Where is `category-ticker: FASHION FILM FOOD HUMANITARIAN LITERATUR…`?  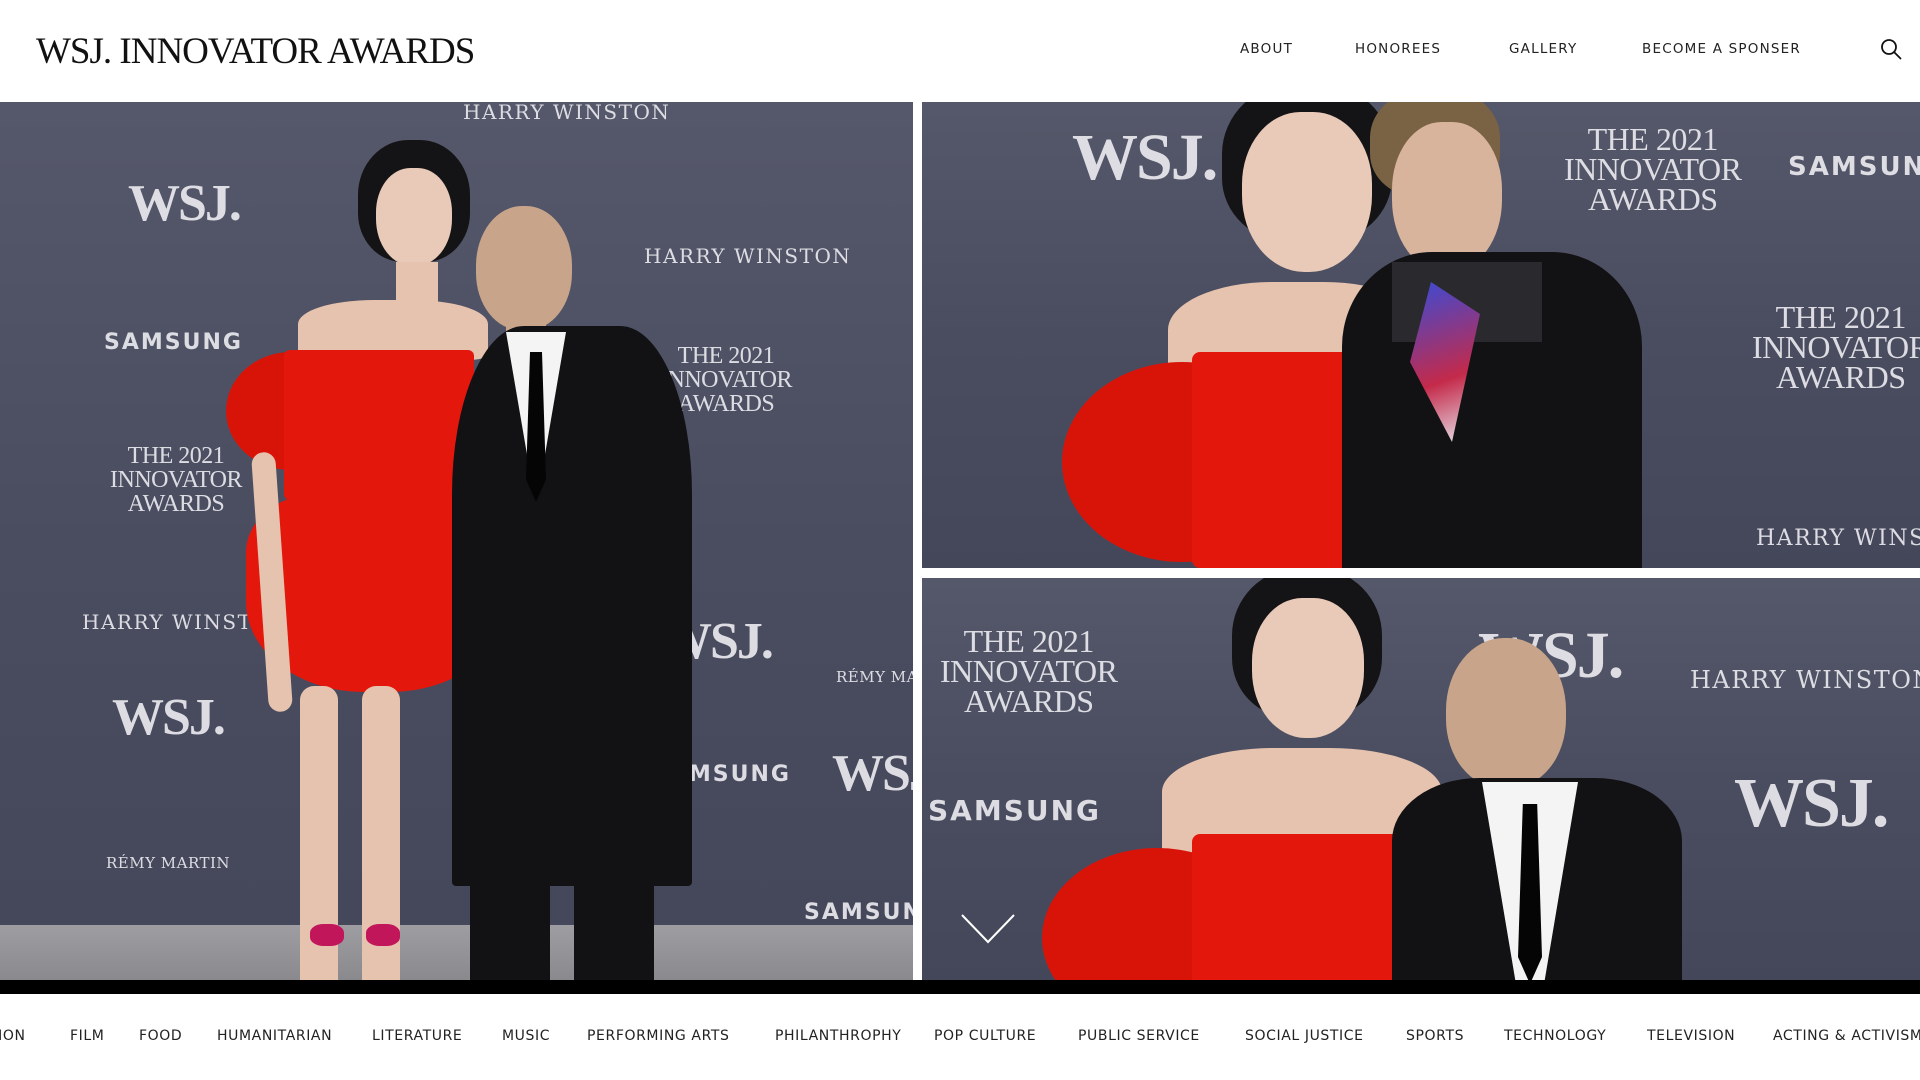
category-ticker: FASHION FILM FOOD HUMANITARIAN LITERATUR… is located at coordinates (960, 1037).